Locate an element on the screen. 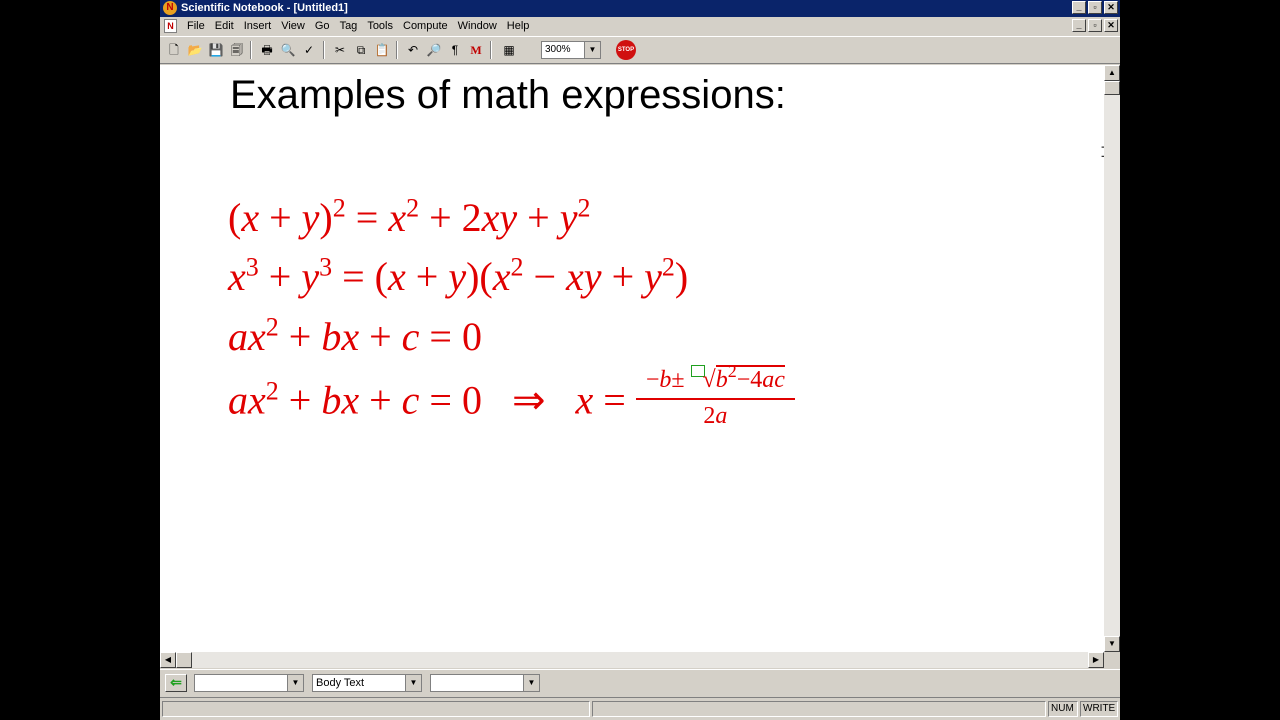 The height and width of the screenshot is (720, 1280). restore-button: ▫ is located at coordinates (1095, 7).